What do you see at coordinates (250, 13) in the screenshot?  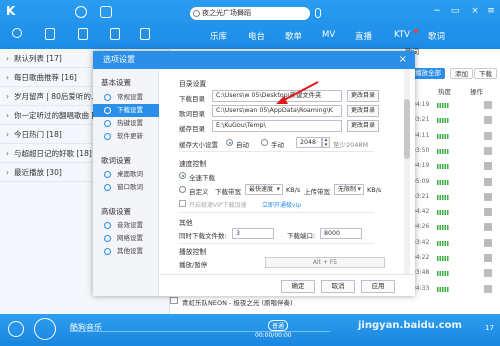 I see `search-input: 夜之光广场舞蹈` at bounding box center [250, 13].